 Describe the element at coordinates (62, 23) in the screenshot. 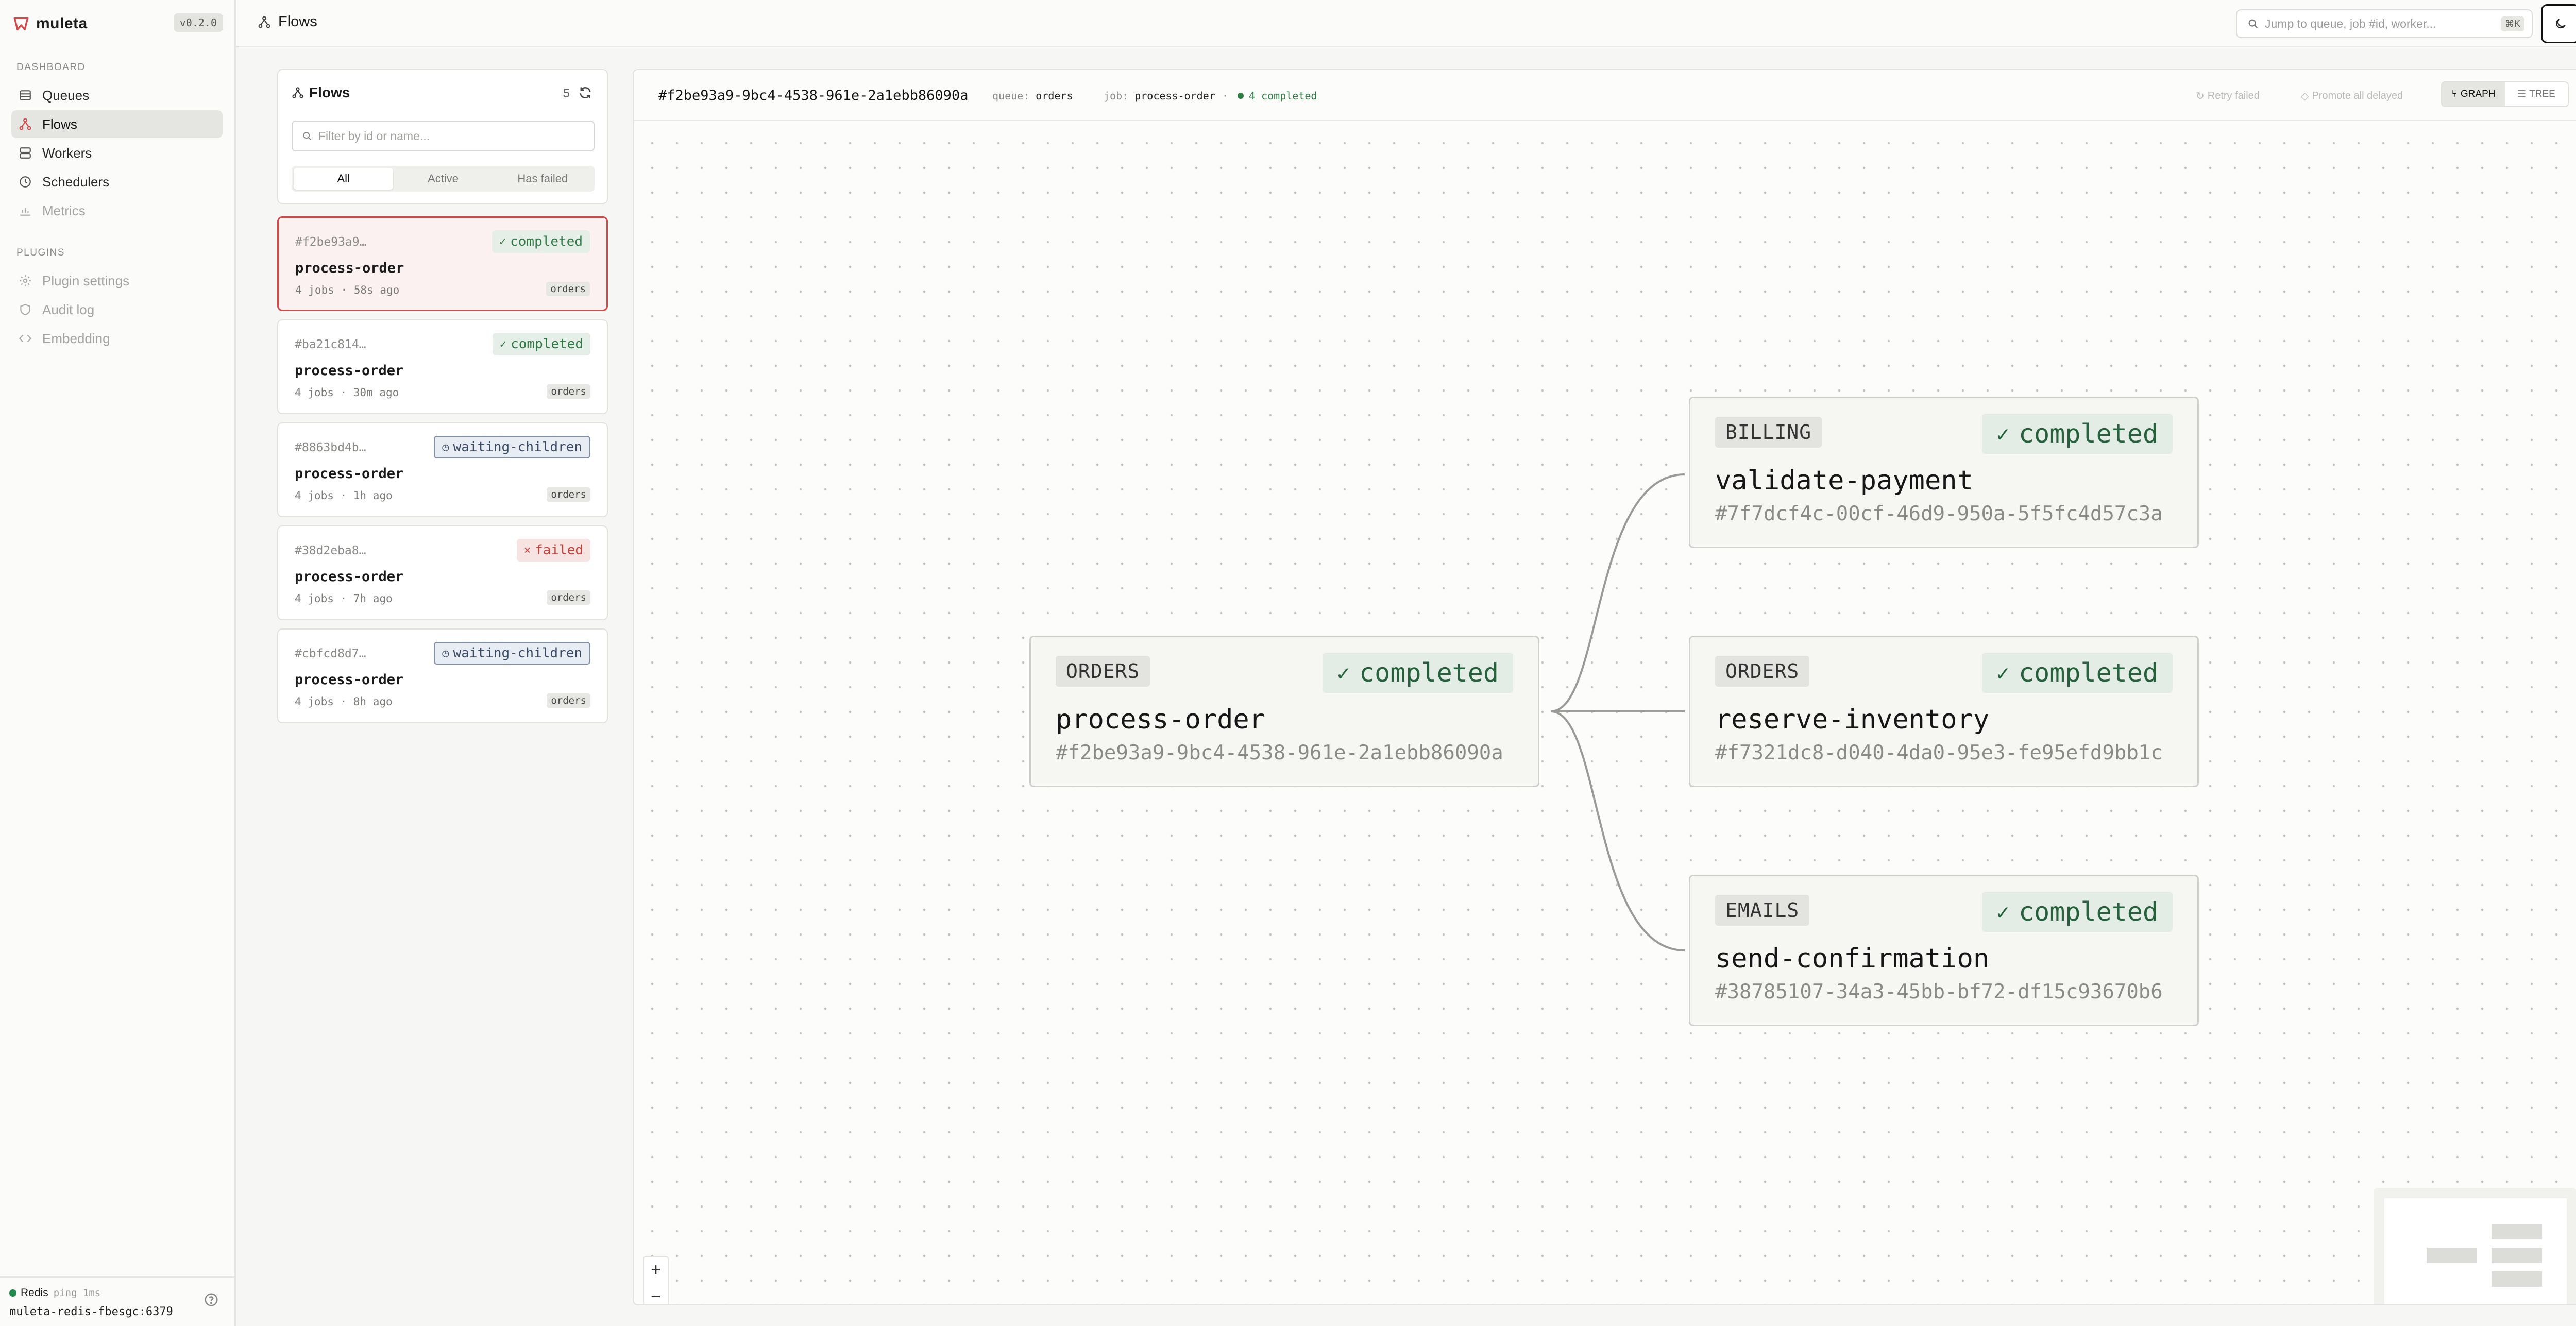

I see `app-name: muleta` at that location.